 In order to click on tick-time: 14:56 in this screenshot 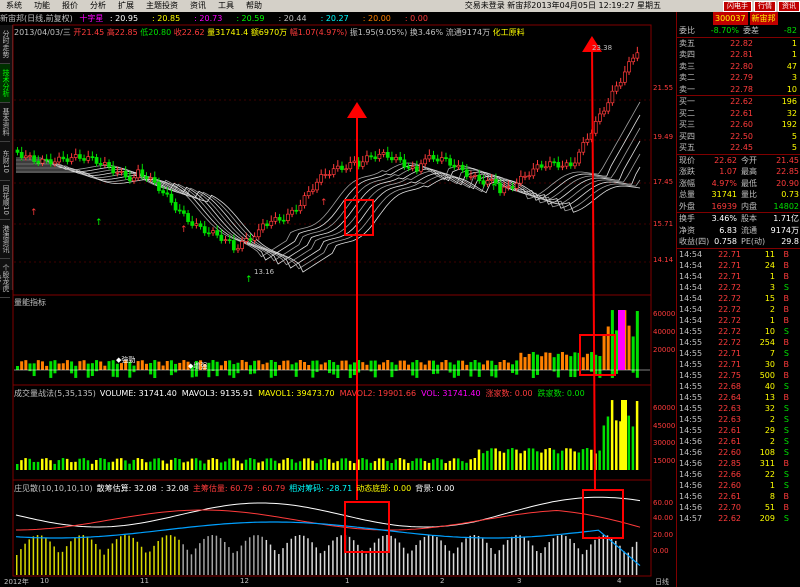, I will do `click(691, 507)`.